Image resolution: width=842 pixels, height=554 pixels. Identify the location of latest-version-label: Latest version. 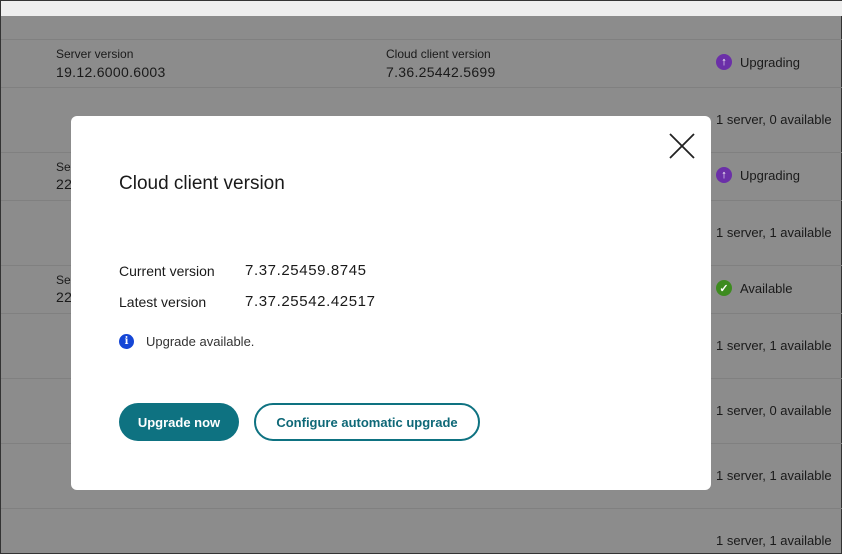
(163, 302).